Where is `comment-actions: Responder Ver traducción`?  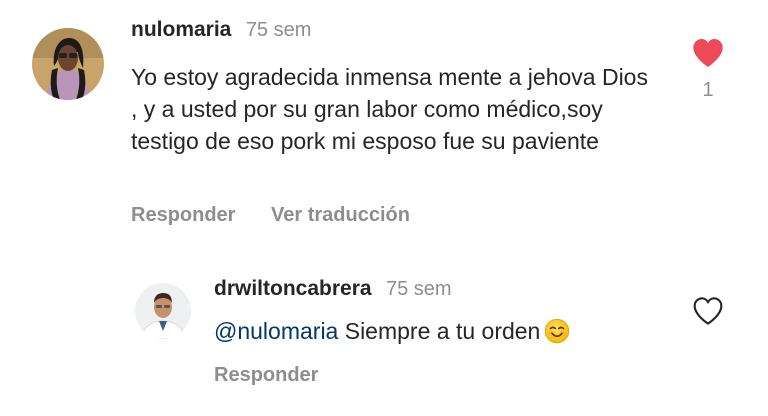
comment-actions: Responder Ver traducción is located at coordinates (270, 215).